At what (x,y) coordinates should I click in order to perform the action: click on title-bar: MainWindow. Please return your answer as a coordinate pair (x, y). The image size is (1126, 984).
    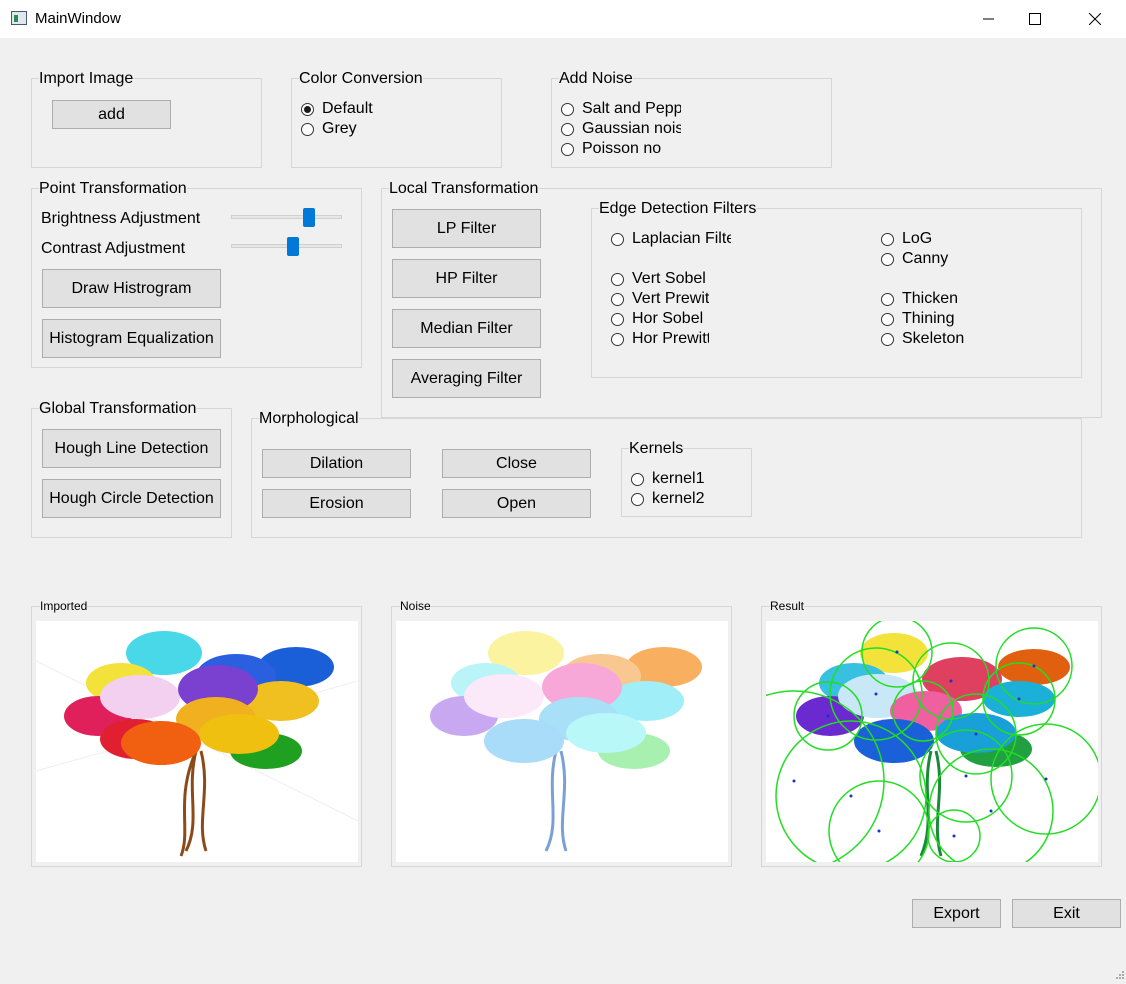
    Looking at the image, I should click on (563, 19).